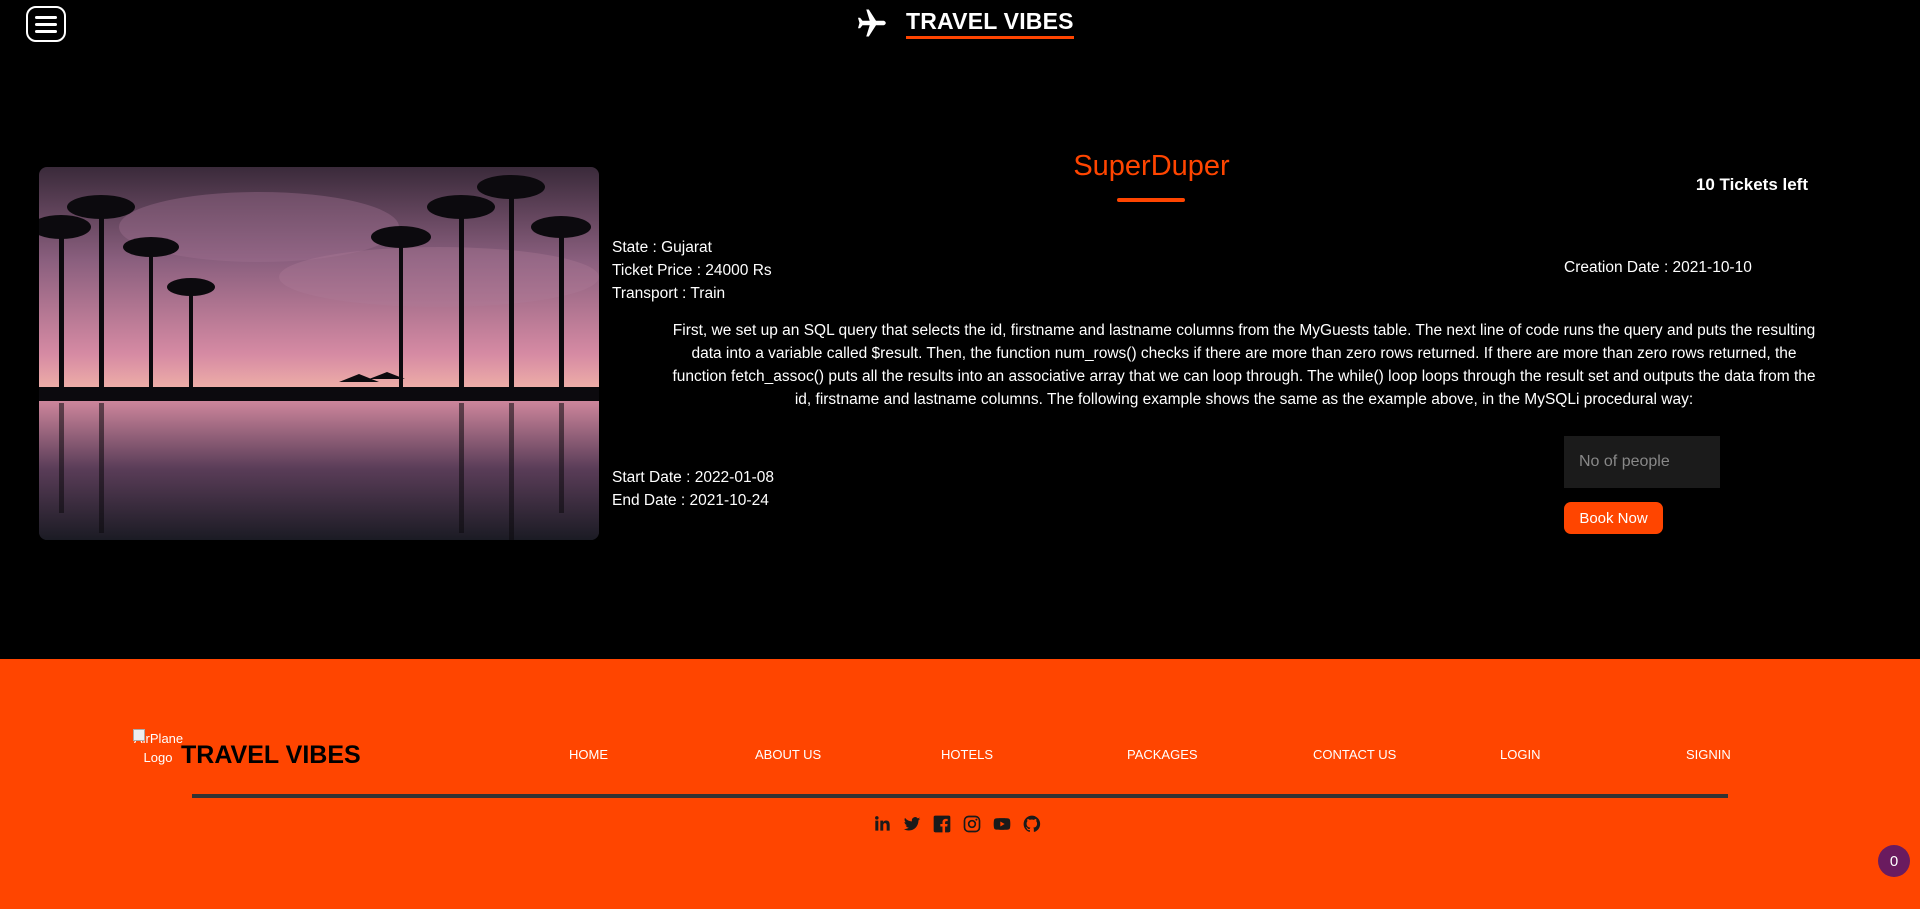 Image resolution: width=1920 pixels, height=909 pixels. What do you see at coordinates (662, 247) in the screenshot?
I see `state-text: State : Gujarat` at bounding box center [662, 247].